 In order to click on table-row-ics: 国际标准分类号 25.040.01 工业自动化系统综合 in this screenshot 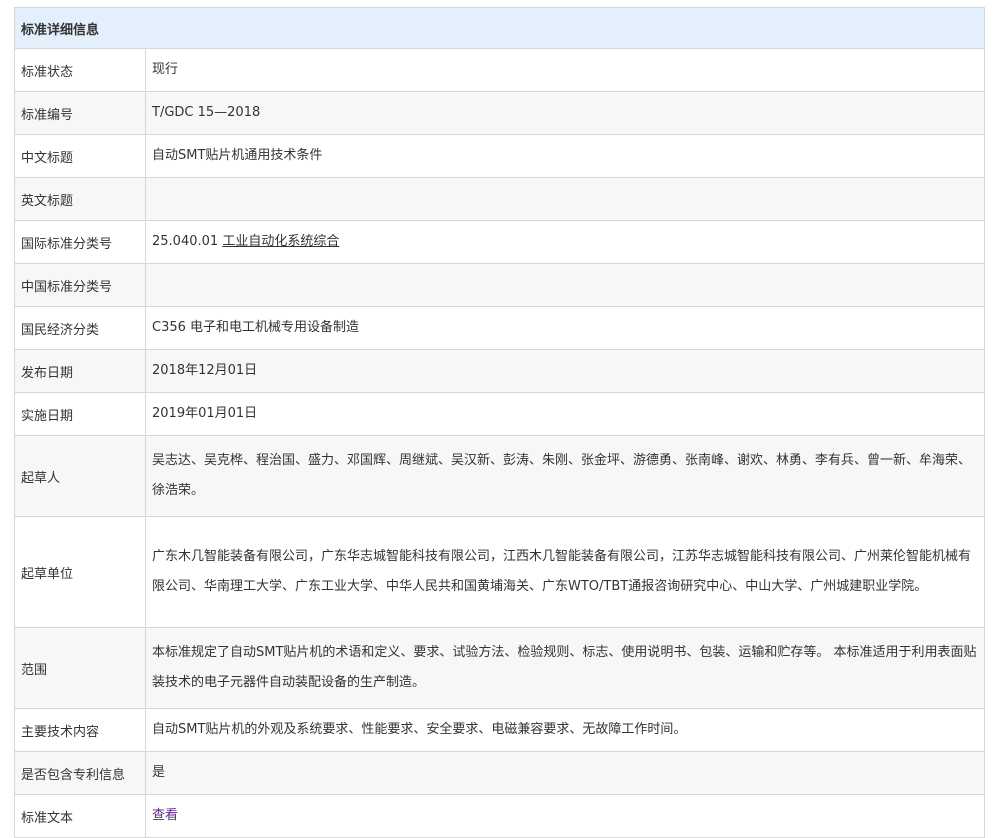, I will do `click(500, 242)`.